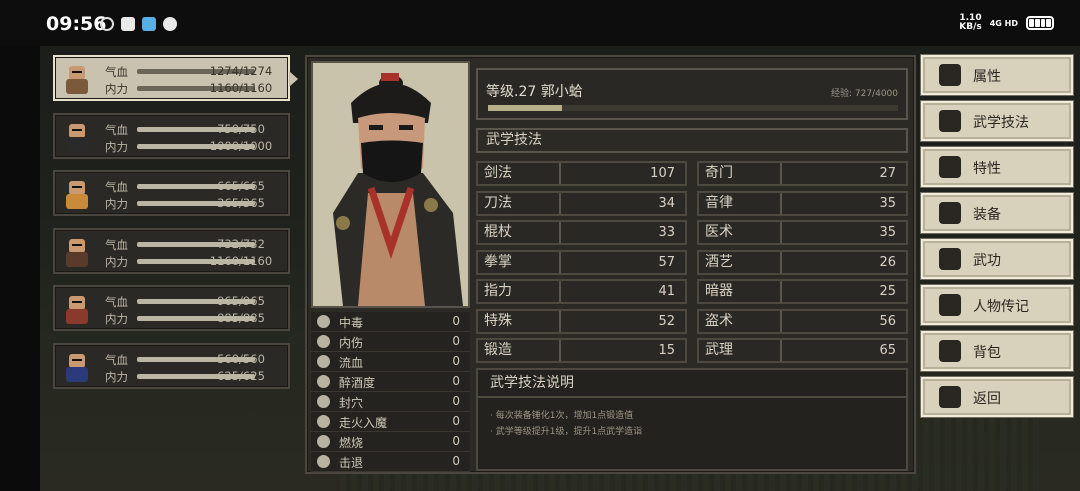 The height and width of the screenshot is (491, 1080). What do you see at coordinates (802, 203) in the screenshot?
I see `skill-cell: 音律 35` at bounding box center [802, 203].